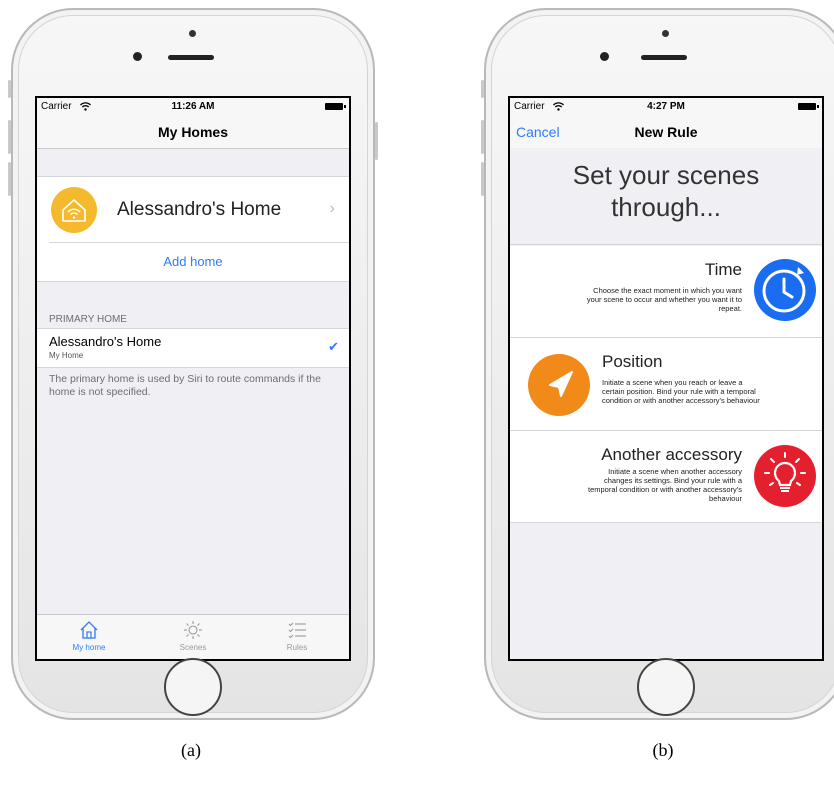 The width and height of the screenshot is (834, 791). Describe the element at coordinates (199, 242) in the screenshot. I see `divider` at that location.